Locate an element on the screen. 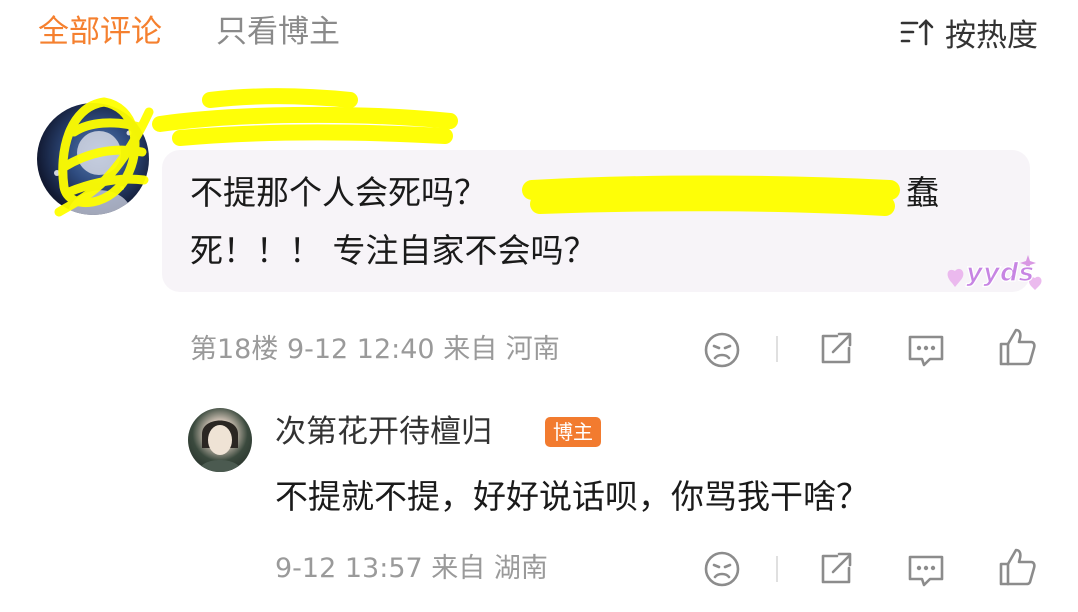 The width and height of the screenshot is (1078, 612). comment-meta: 第18楼 9-12 12:40 来自 河南 is located at coordinates (375, 349).